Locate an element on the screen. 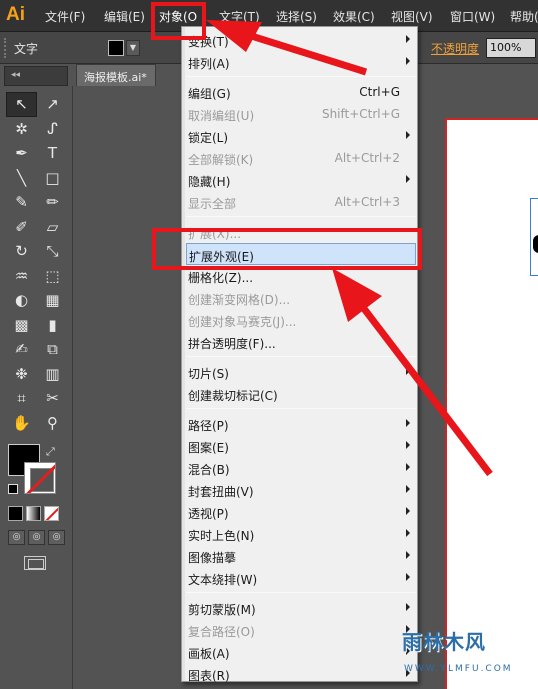 The height and width of the screenshot is (689, 538). warp-icon: ♒ is located at coordinates (21, 276).